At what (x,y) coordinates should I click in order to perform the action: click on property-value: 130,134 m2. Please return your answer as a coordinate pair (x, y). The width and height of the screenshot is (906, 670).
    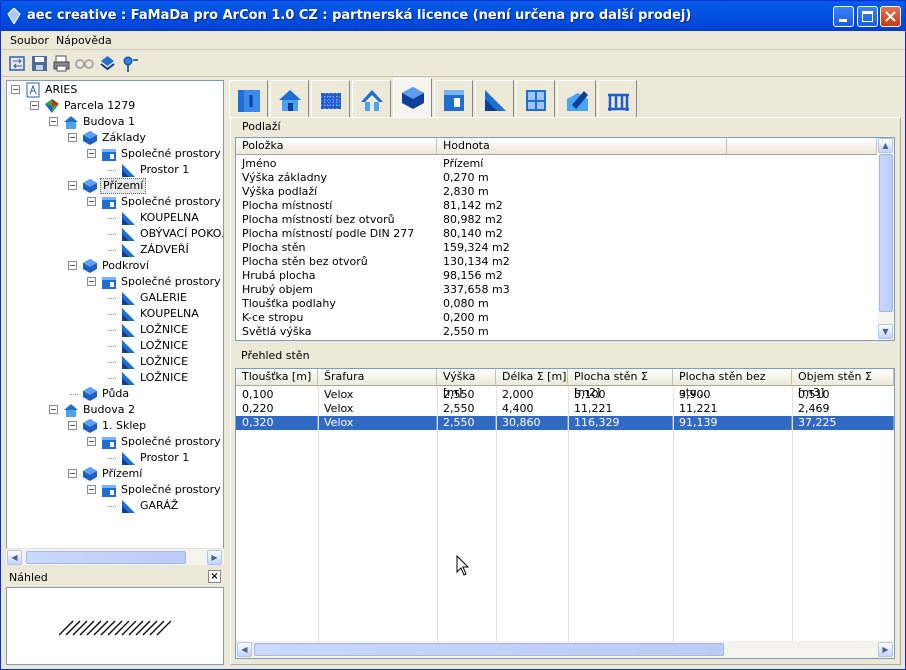
    Looking at the image, I should click on (476, 262).